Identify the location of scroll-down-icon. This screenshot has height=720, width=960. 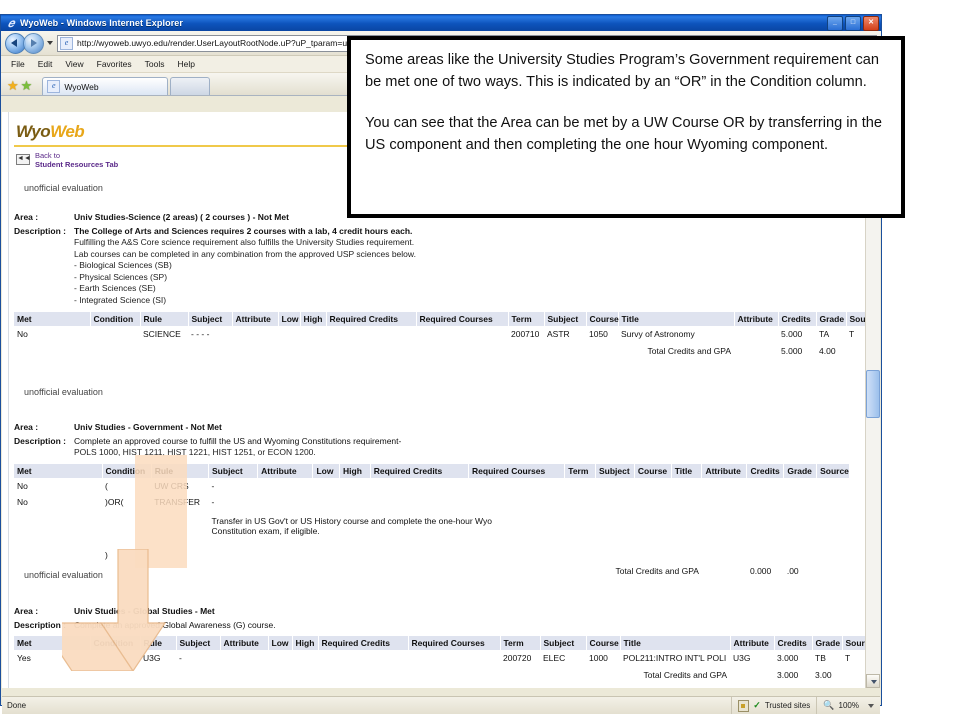
(873, 681).